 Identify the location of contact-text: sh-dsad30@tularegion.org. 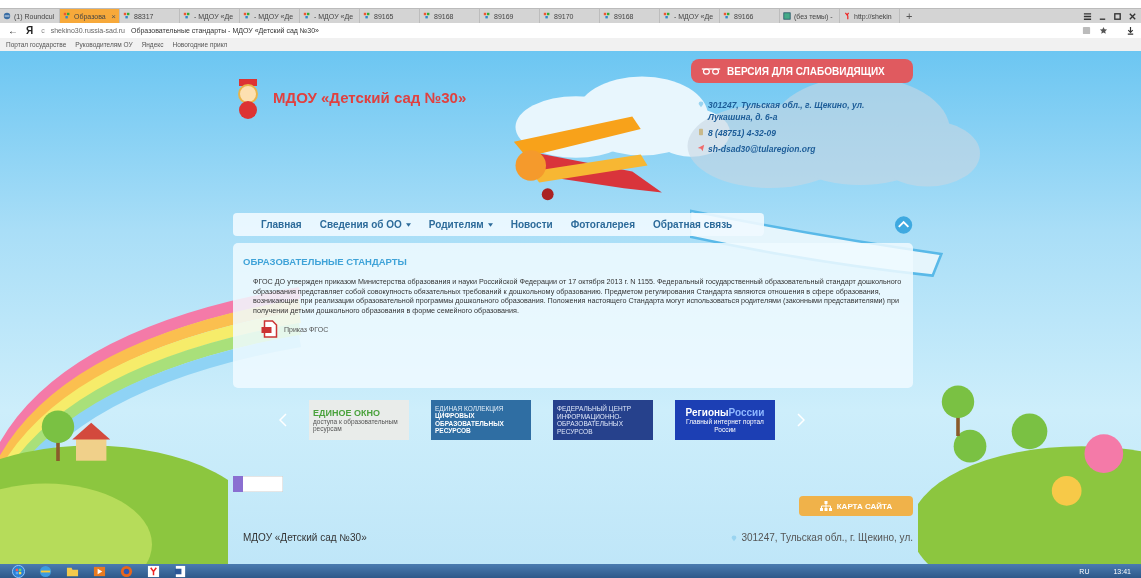
(762, 149).